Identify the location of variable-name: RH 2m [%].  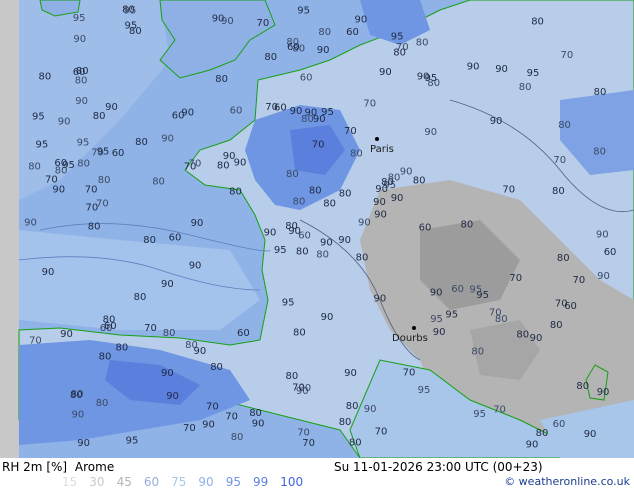
(35, 467).